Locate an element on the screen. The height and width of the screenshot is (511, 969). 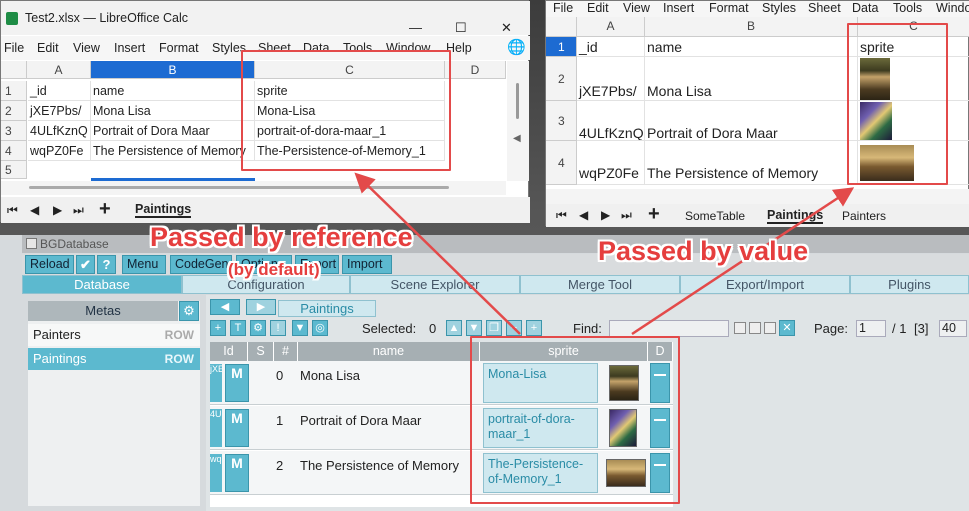
passed-by-value-label: Passed by value is located at coordinates (703, 251).